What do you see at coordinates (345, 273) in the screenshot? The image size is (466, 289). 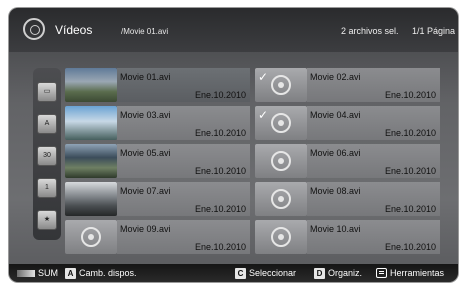 I see `organize-label: Organiz.` at bounding box center [345, 273].